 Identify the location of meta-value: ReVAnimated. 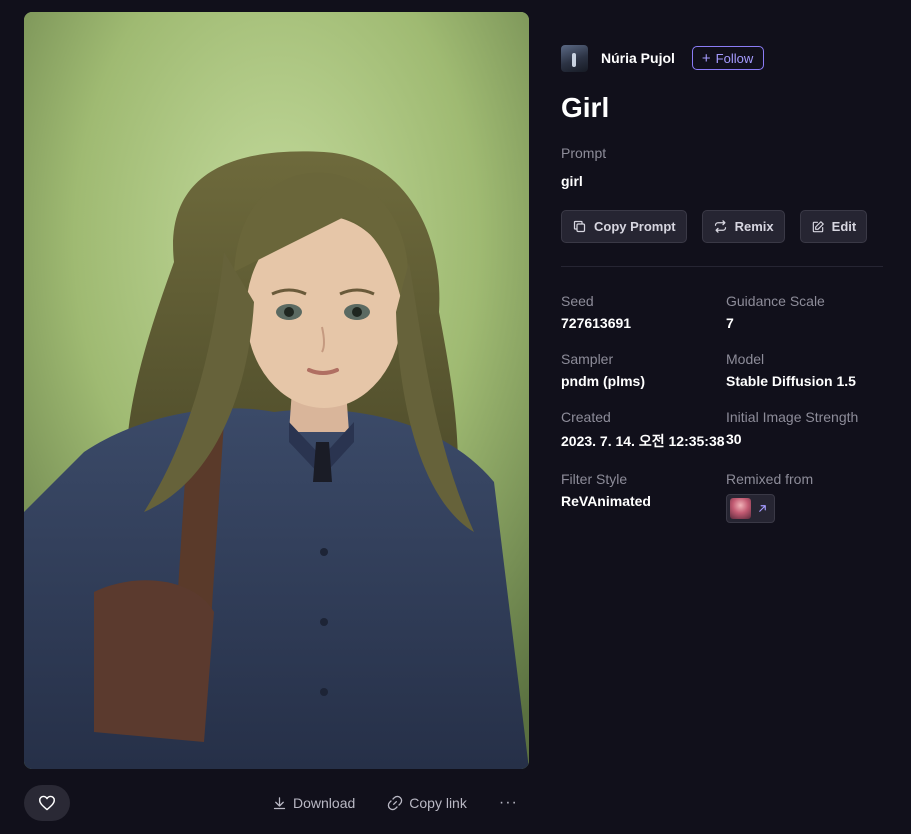
(606, 501).